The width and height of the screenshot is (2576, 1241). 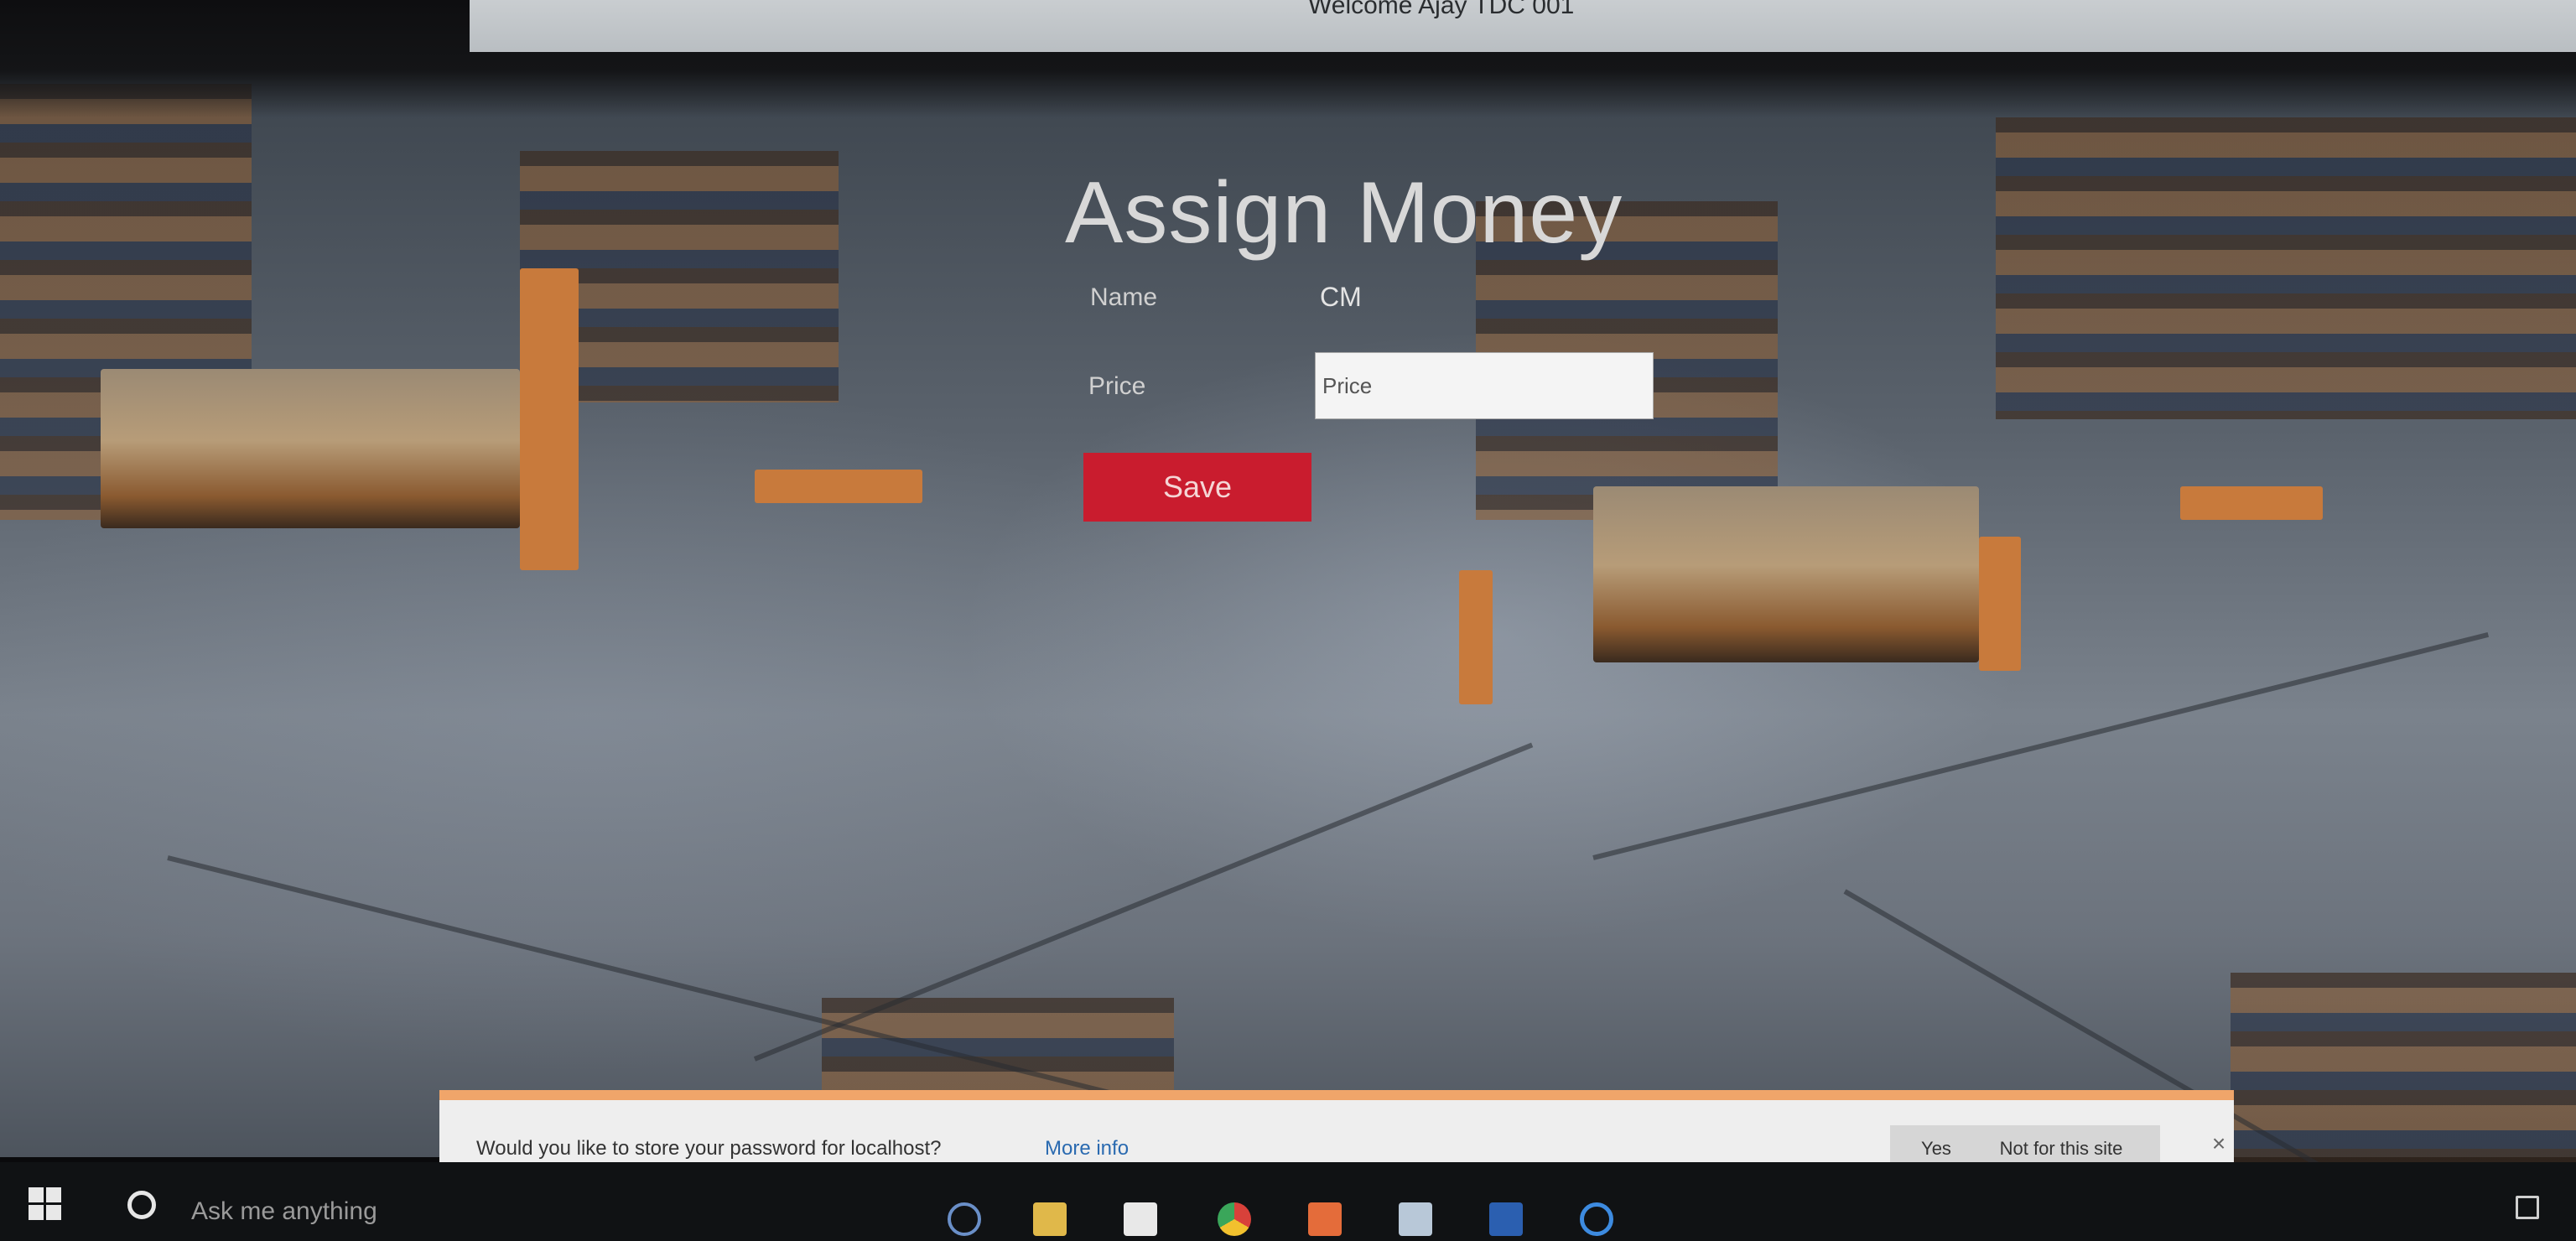 What do you see at coordinates (1786, 574) in the screenshot?
I see `pallet-right` at bounding box center [1786, 574].